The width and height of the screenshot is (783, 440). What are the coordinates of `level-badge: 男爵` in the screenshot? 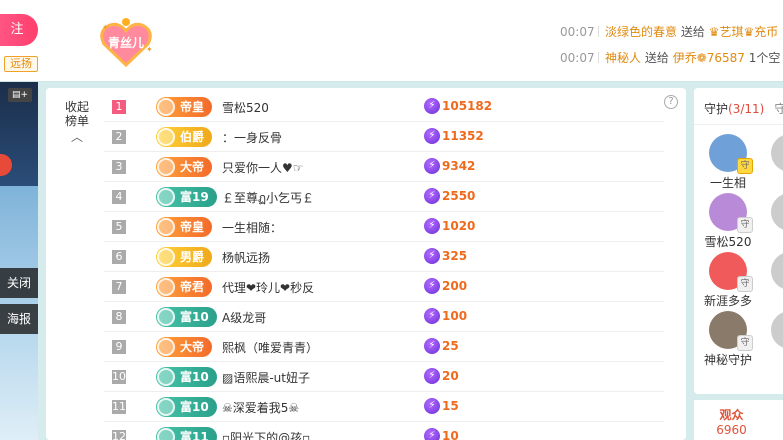 It's located at (184, 257).